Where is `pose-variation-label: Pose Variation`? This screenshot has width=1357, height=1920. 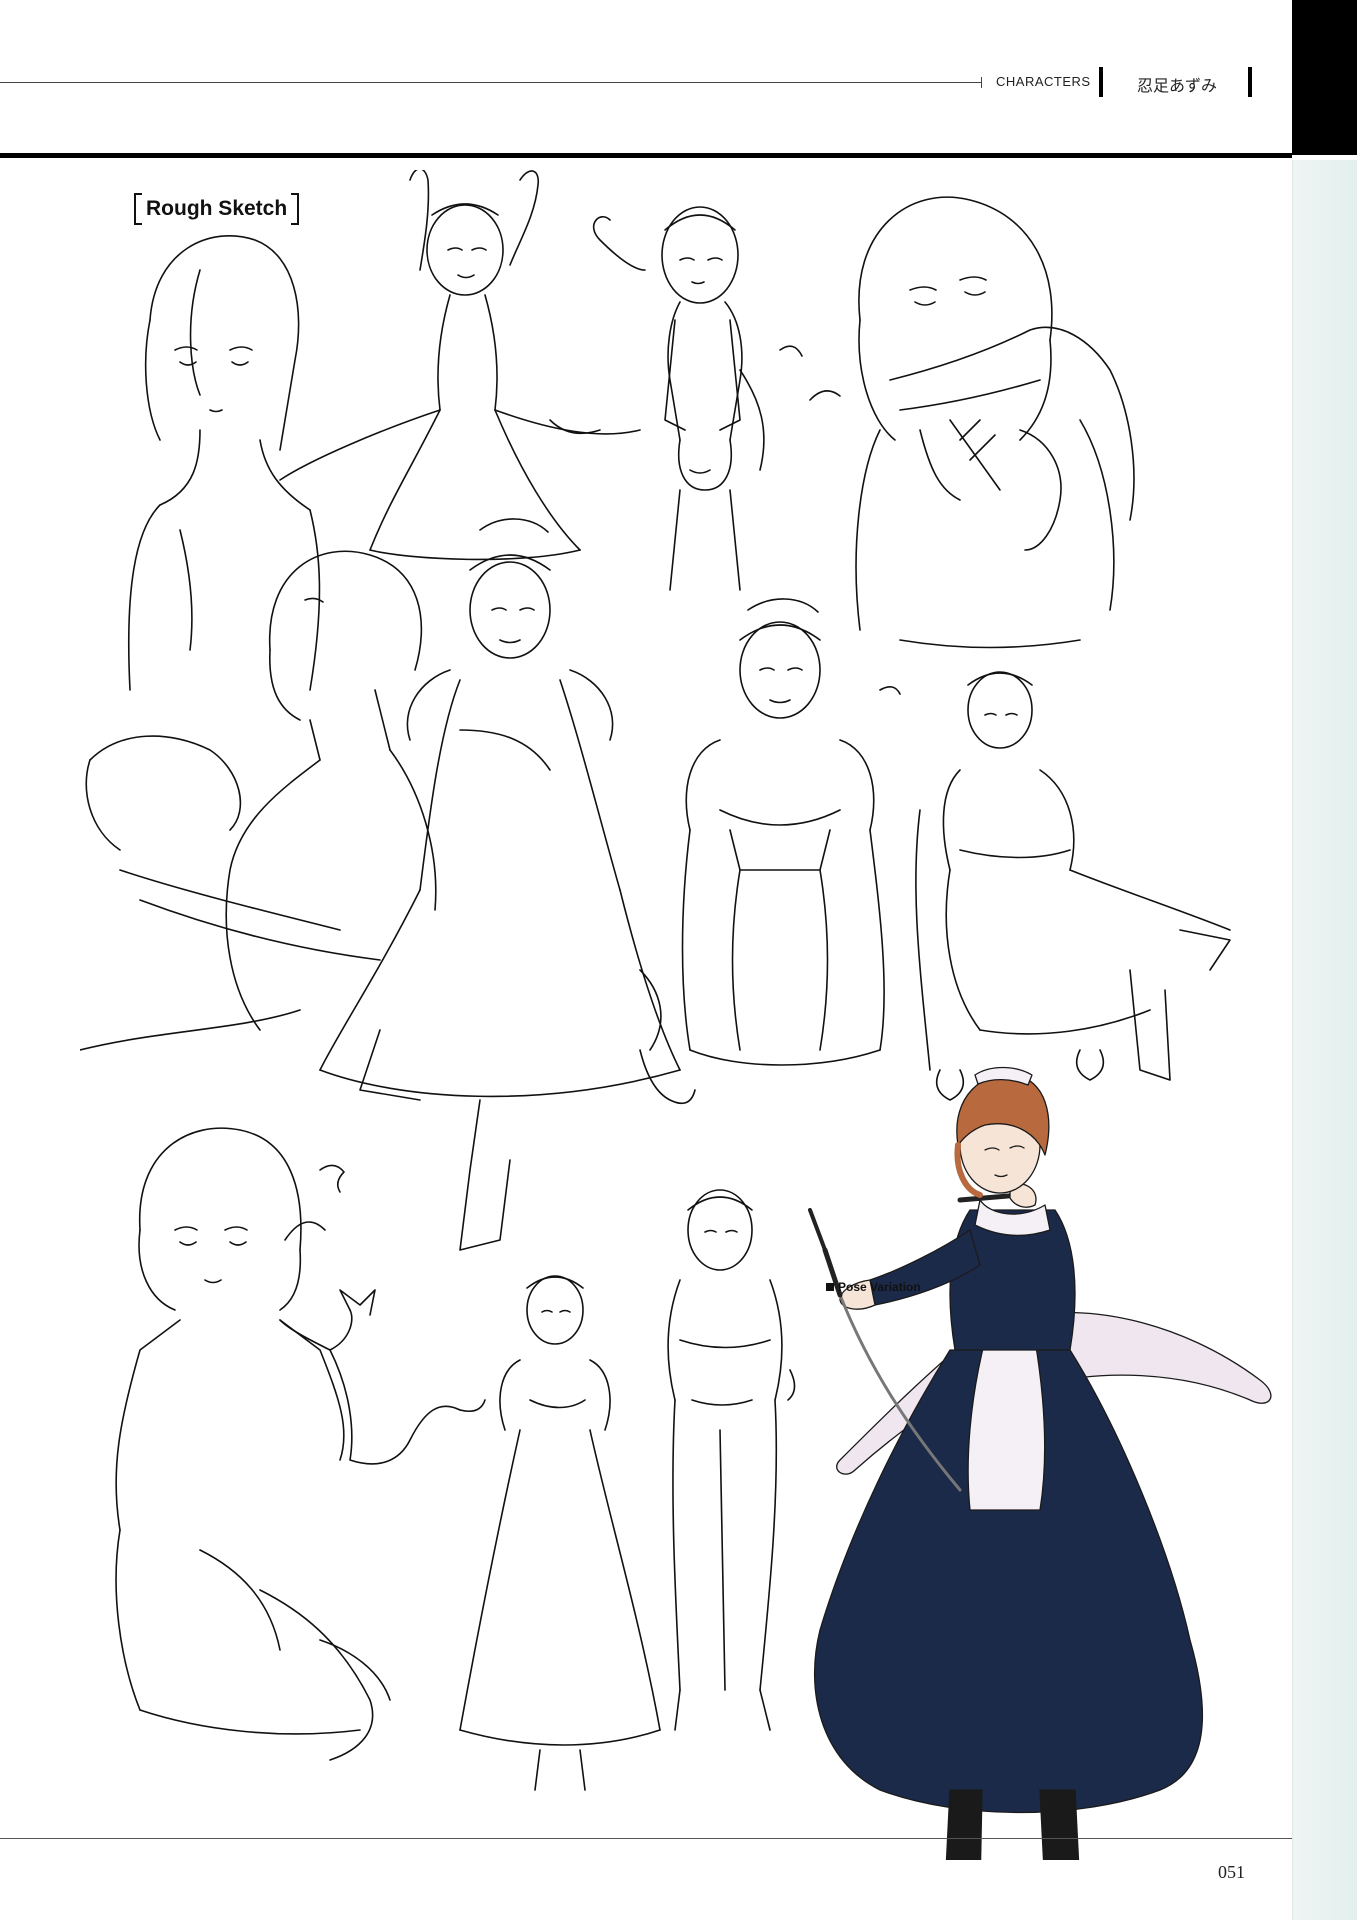
pose-variation-label: Pose Variation is located at coordinates (879, 1287).